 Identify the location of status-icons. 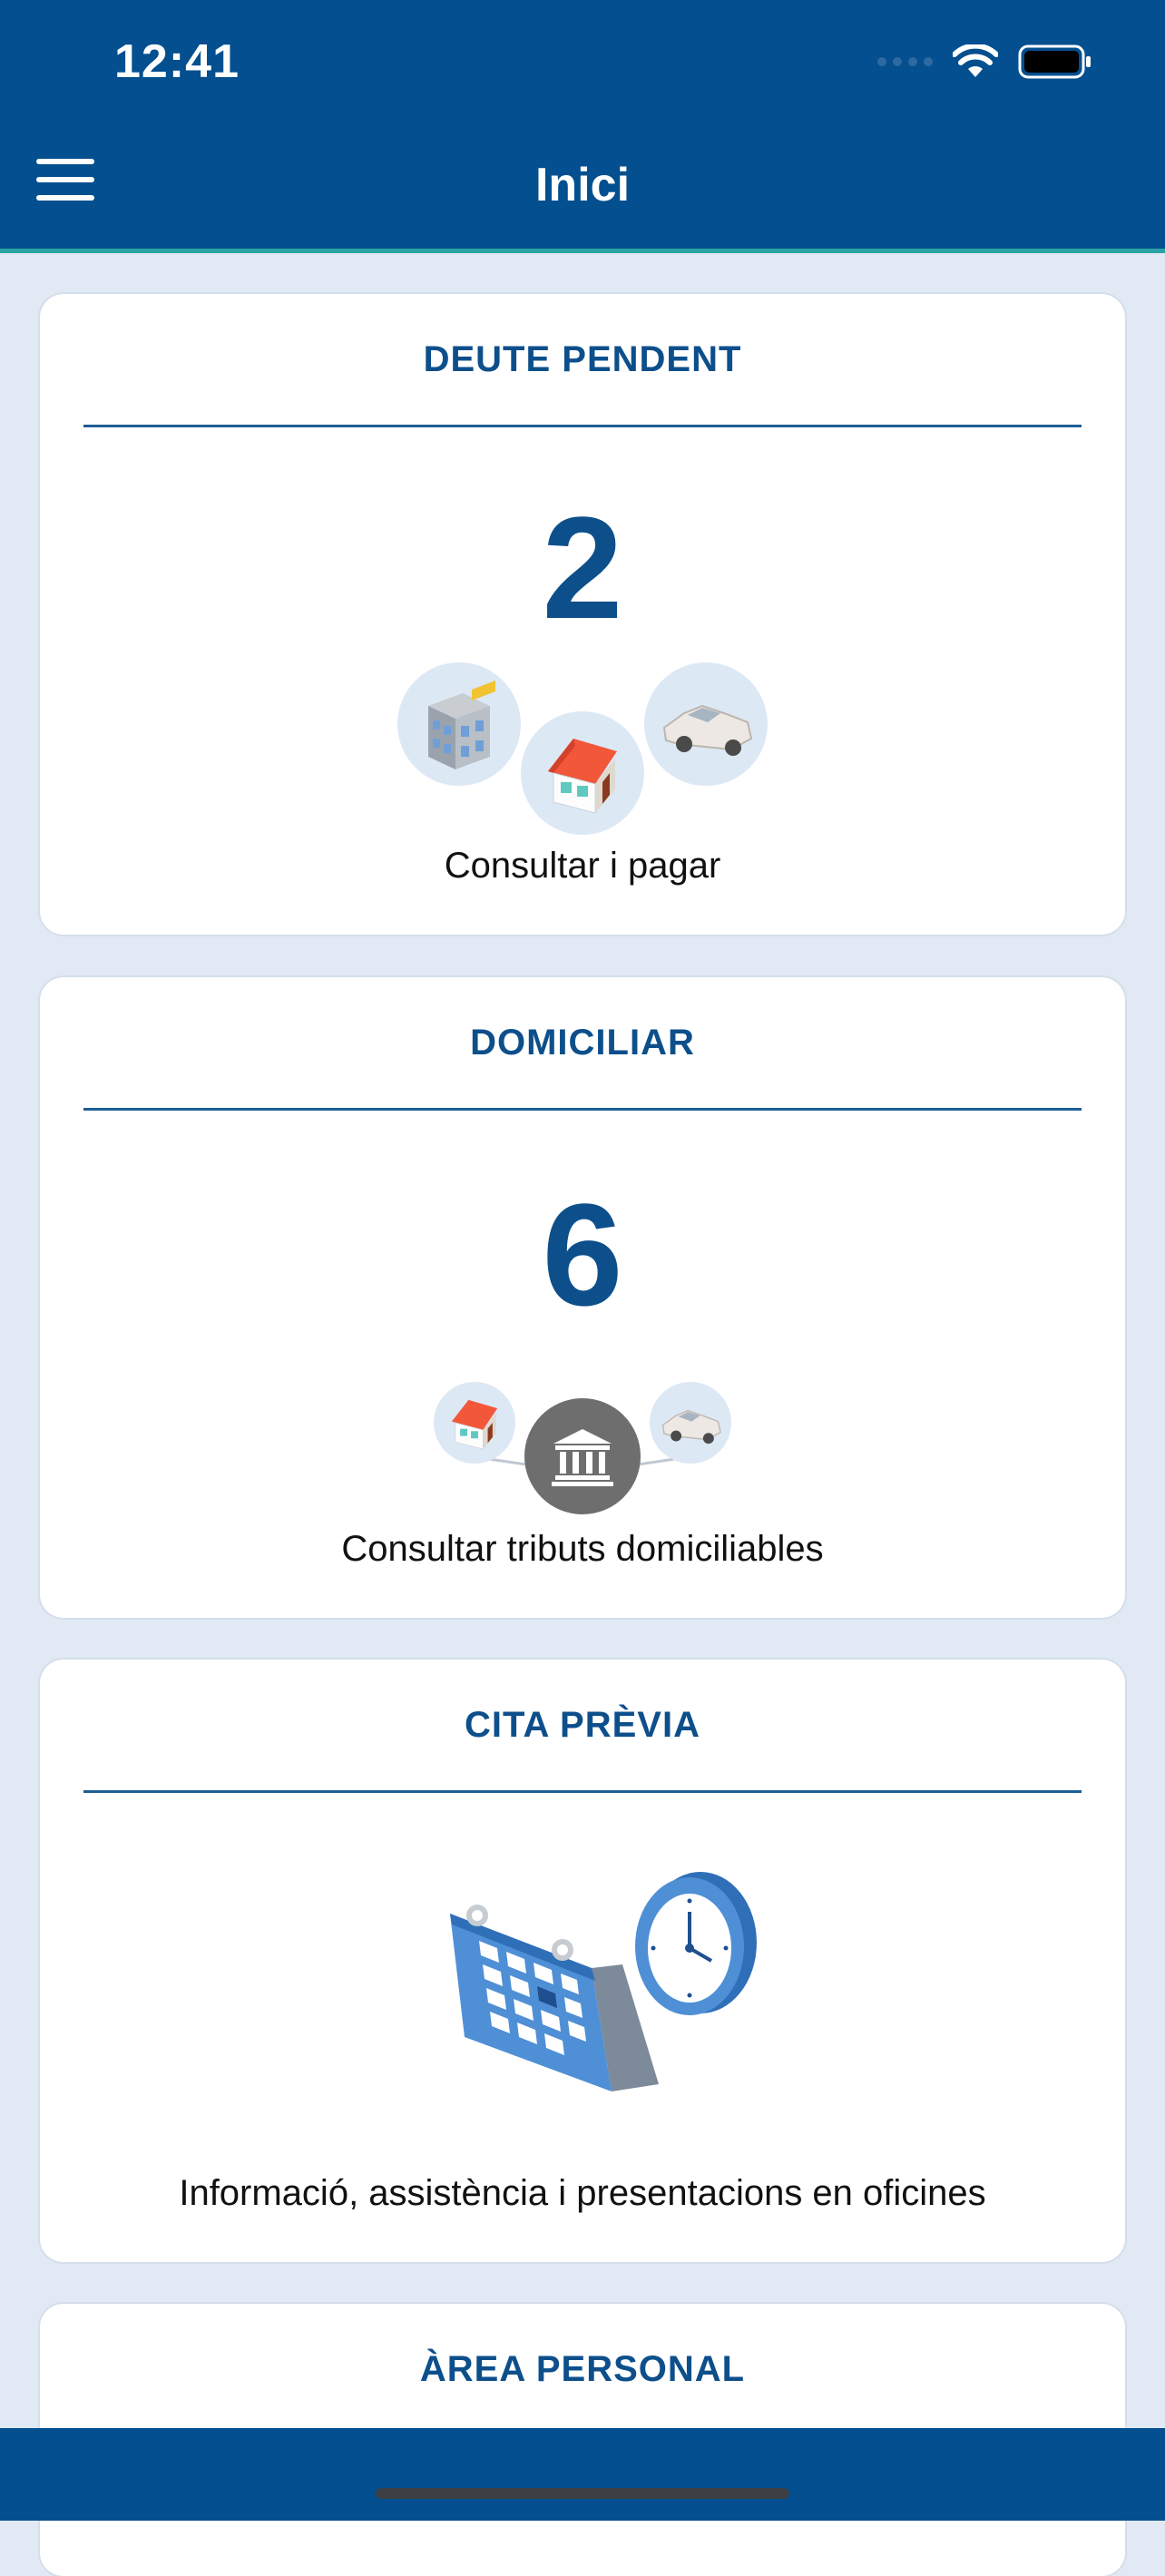
(984, 62).